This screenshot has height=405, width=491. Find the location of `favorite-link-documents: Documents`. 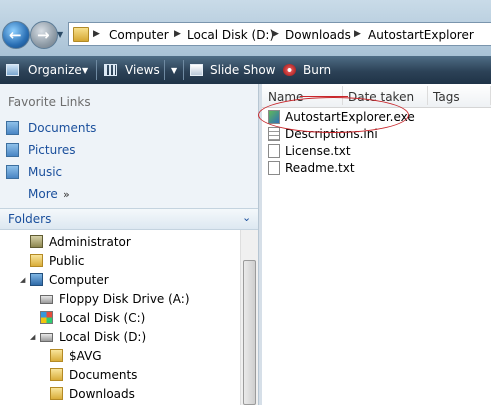

favorite-link-documents: Documents is located at coordinates (129, 128).